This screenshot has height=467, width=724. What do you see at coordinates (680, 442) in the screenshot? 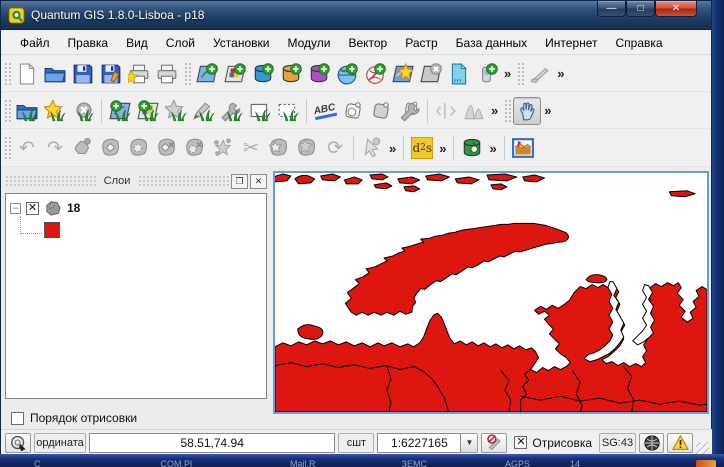
I see `log-messages-button` at bounding box center [680, 442].